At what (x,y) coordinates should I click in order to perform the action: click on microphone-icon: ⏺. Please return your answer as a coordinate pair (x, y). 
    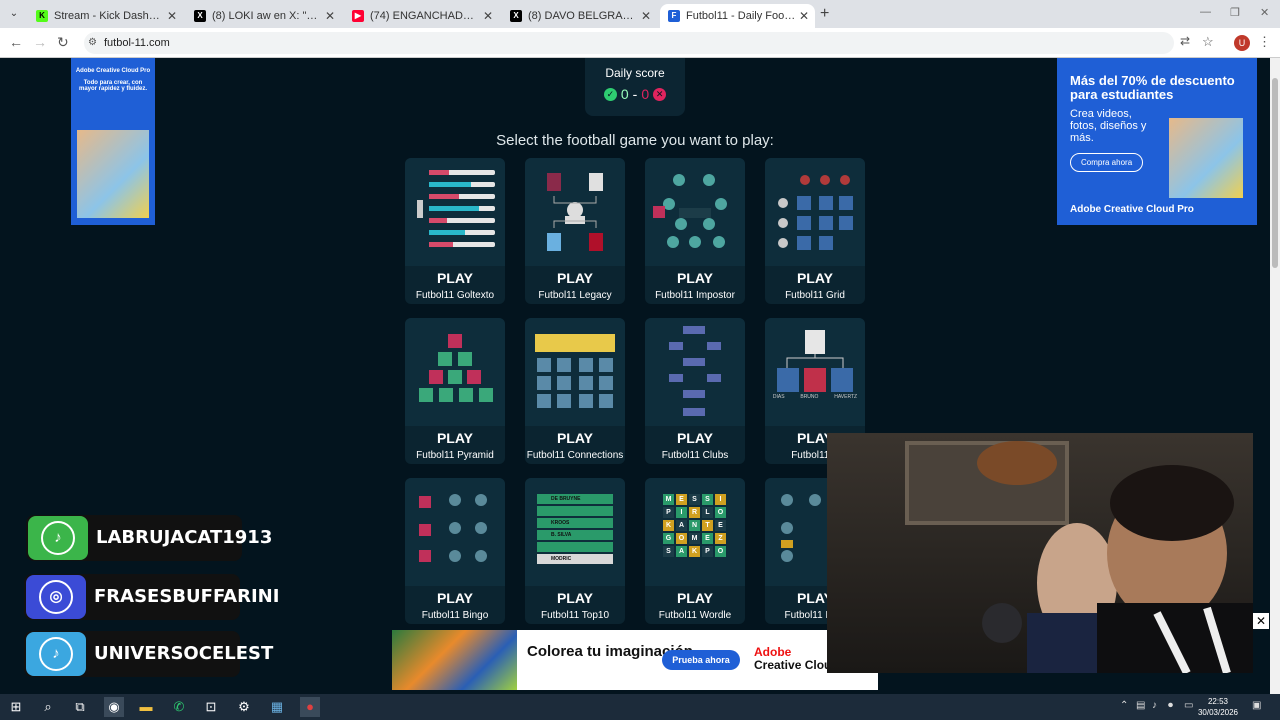
    Looking at the image, I should click on (1170, 705).